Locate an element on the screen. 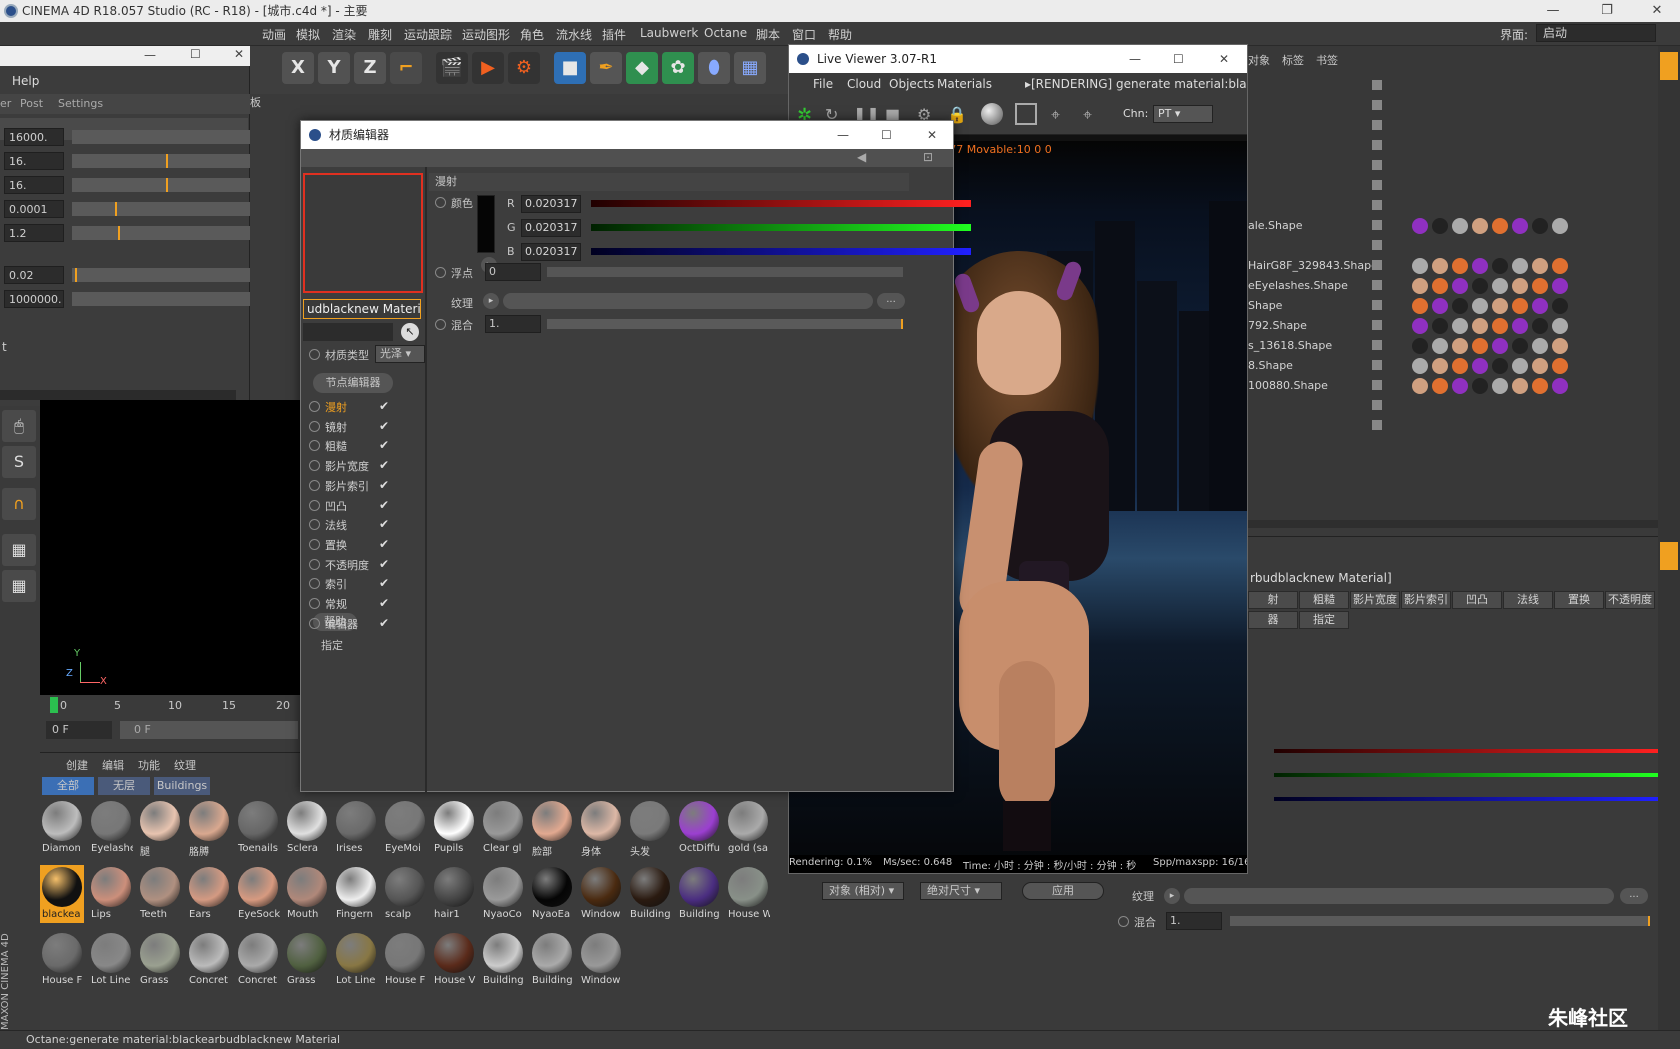 The width and height of the screenshot is (1680, 1049). object-manager-scrollbar is located at coordinates (1453, 524).